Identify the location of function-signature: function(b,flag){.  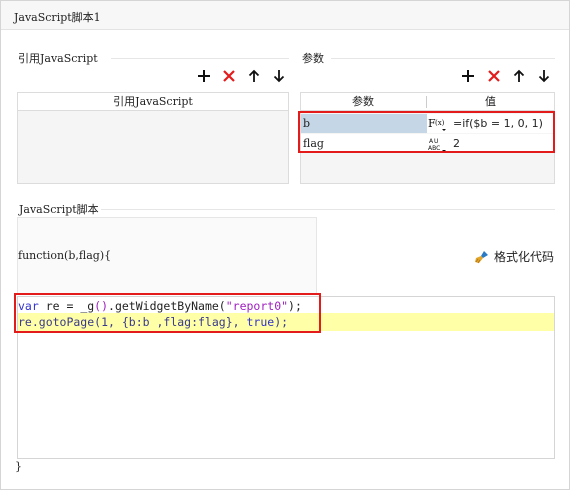
(65, 255).